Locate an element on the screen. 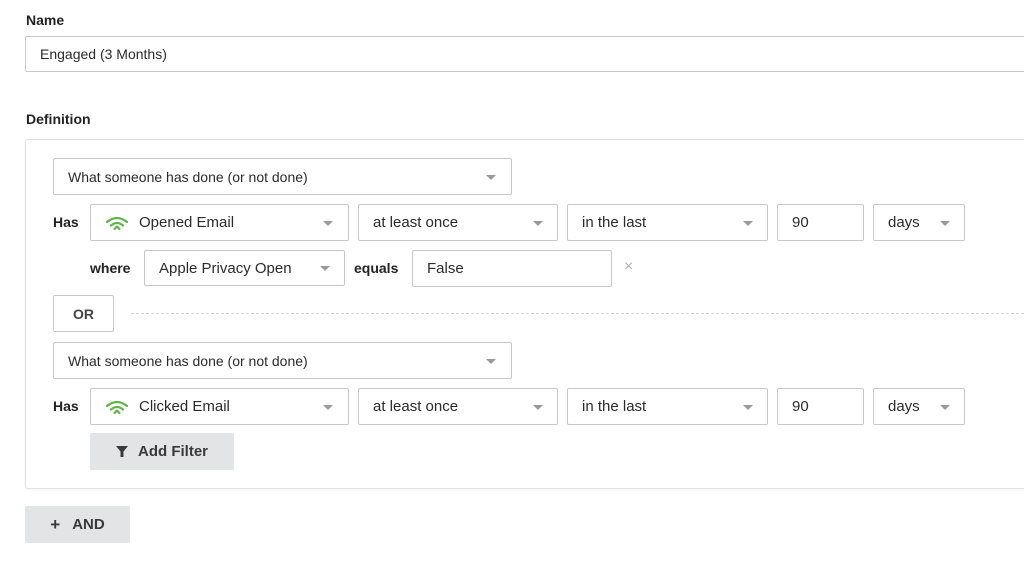 Image resolution: width=1024 pixels, height=571 pixels. unit-select-2: days is located at coordinates (919, 406).